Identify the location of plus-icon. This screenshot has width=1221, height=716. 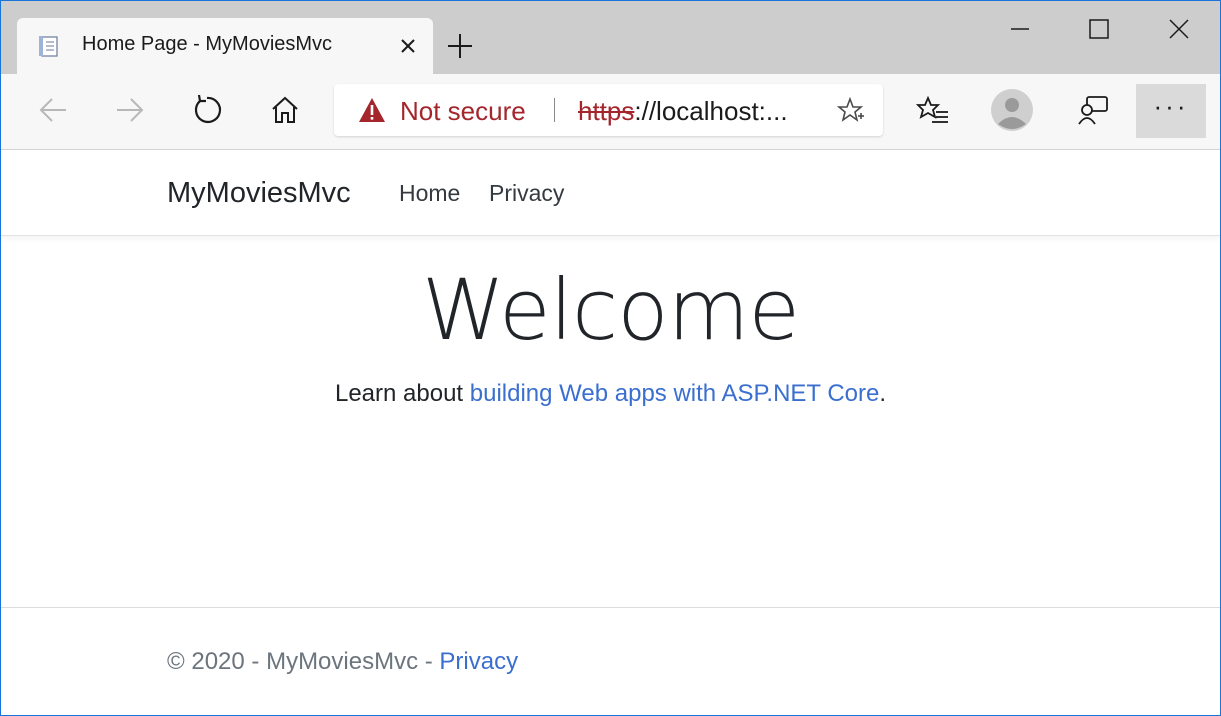
(460, 46).